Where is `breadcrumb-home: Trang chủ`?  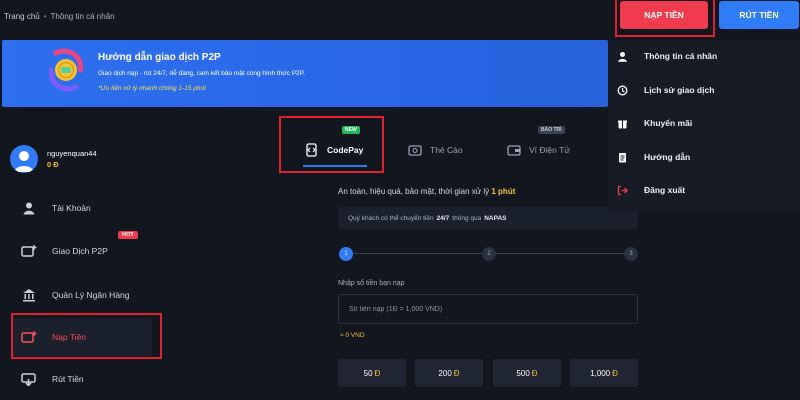 breadcrumb-home: Trang chủ is located at coordinates (22, 16).